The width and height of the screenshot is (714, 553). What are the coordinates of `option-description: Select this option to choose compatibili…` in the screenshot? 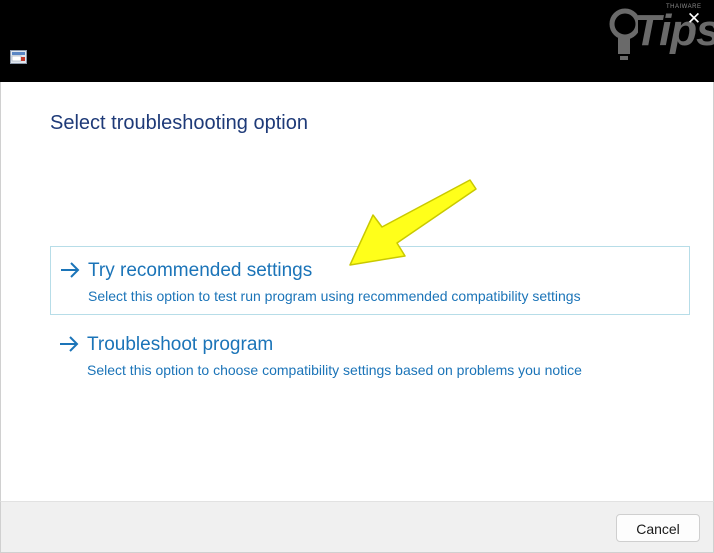 It's located at (334, 370).